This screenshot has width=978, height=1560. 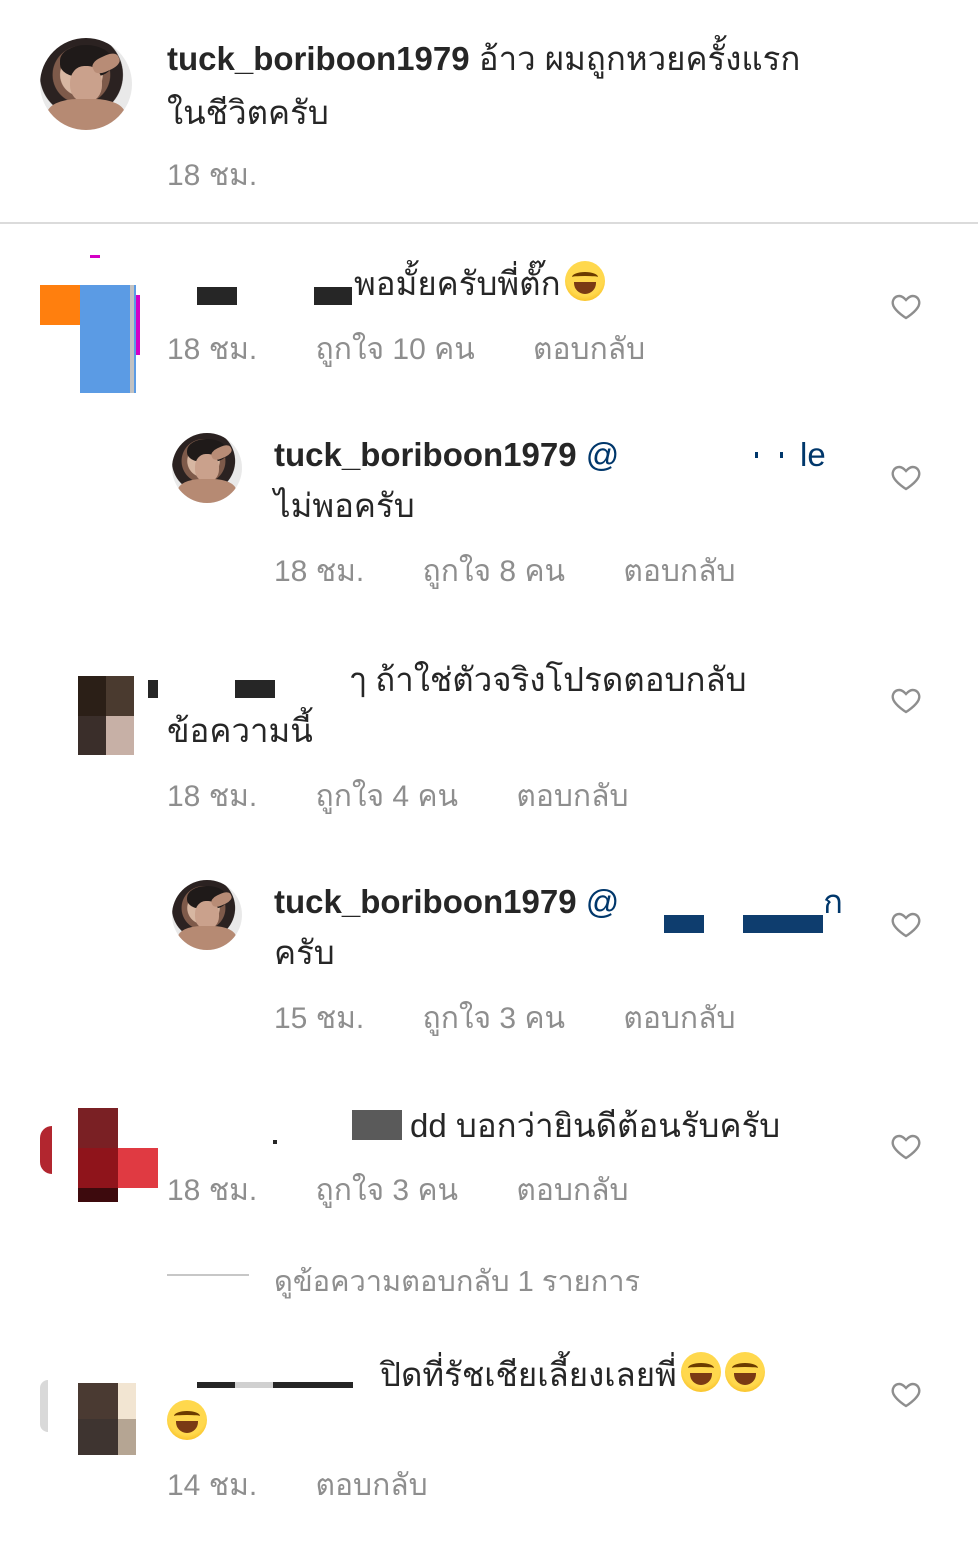 I want to click on comment3-redacted-dot, so click(x=275, y=1142).